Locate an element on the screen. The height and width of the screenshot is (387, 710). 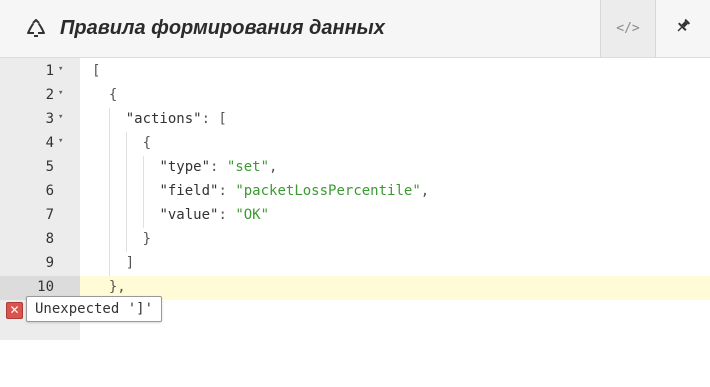
pin-icon is located at coordinates (683, 28).